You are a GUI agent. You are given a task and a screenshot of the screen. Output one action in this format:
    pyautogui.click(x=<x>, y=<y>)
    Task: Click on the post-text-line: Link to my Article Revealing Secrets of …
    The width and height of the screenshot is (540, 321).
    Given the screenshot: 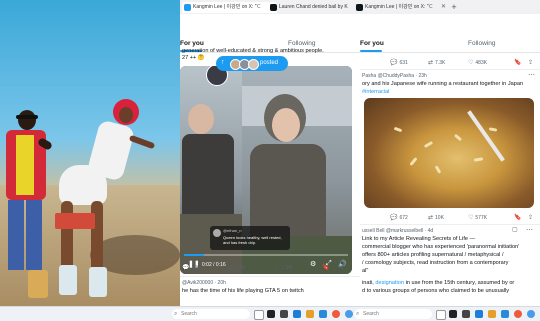 What is the action you would take?
    pyautogui.click(x=419, y=239)
    